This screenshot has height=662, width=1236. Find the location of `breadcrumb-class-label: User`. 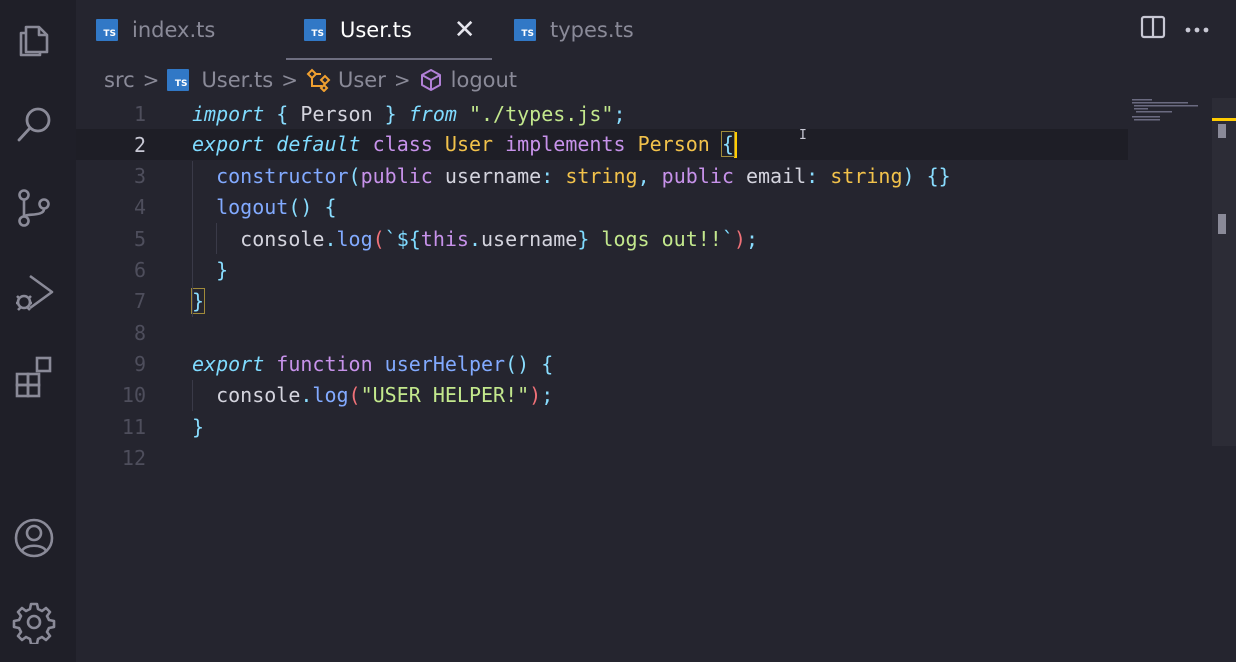

breadcrumb-class-label: User is located at coordinates (362, 80).